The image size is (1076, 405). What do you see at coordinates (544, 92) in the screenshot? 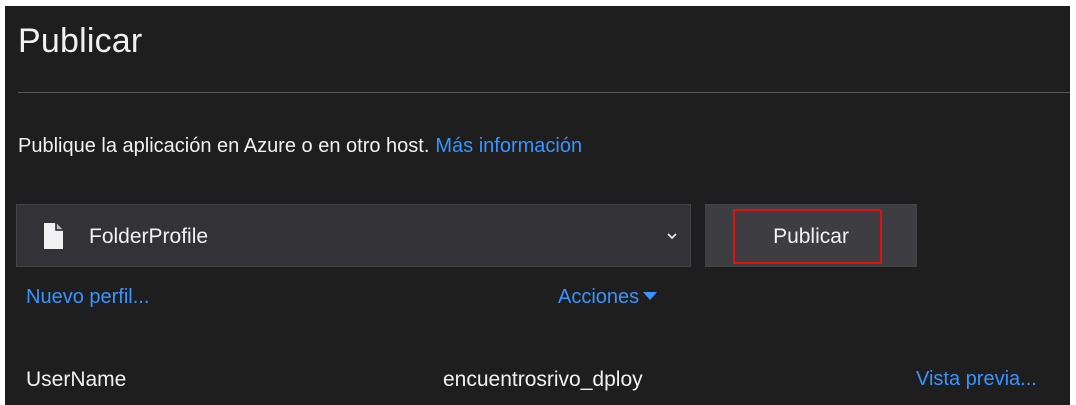
I see `title-divider` at bounding box center [544, 92].